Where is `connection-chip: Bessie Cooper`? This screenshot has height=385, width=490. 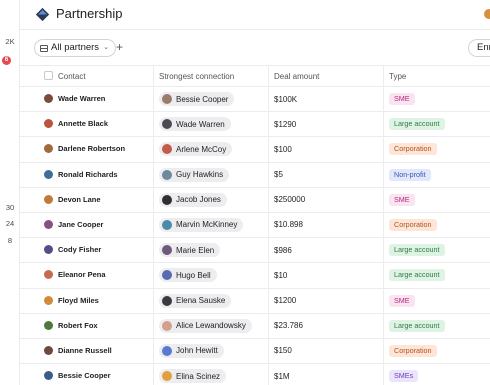
connection-chip: Bessie Cooper is located at coordinates (197, 99).